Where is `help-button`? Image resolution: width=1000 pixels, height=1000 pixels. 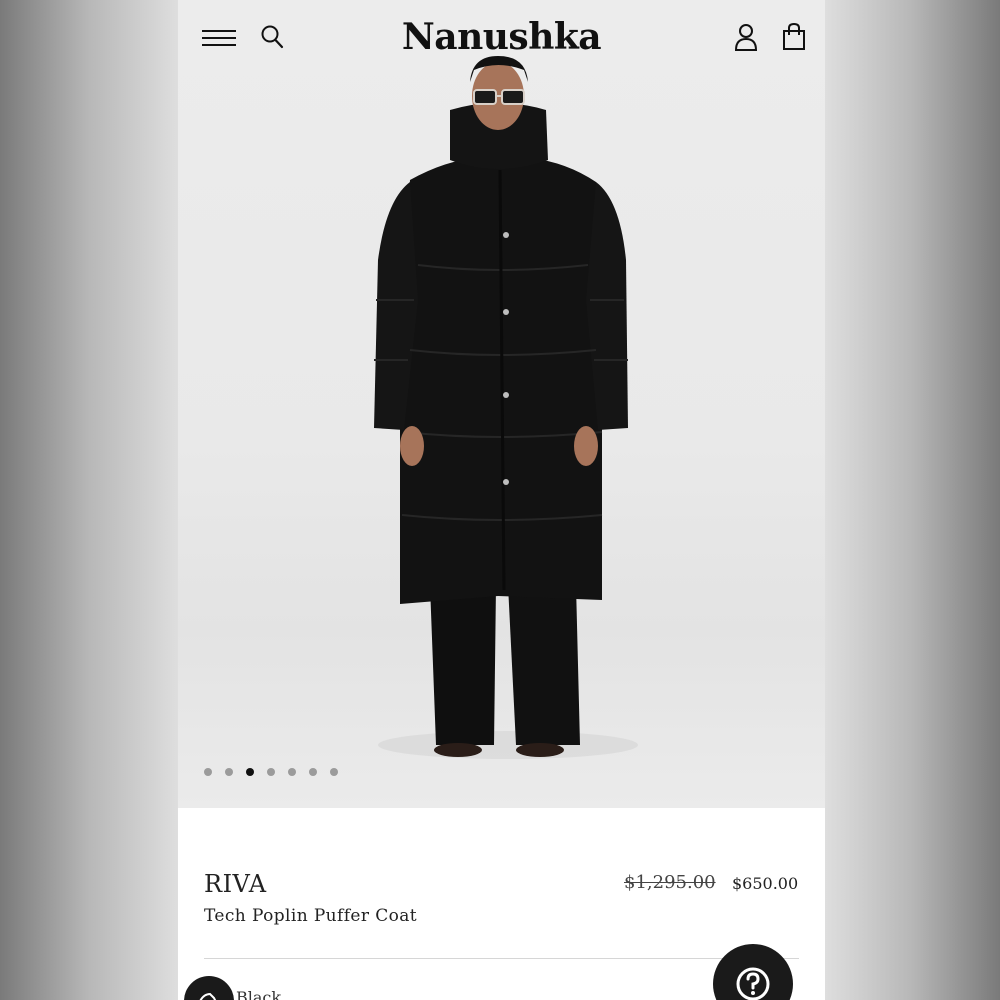 help-button is located at coordinates (753, 972).